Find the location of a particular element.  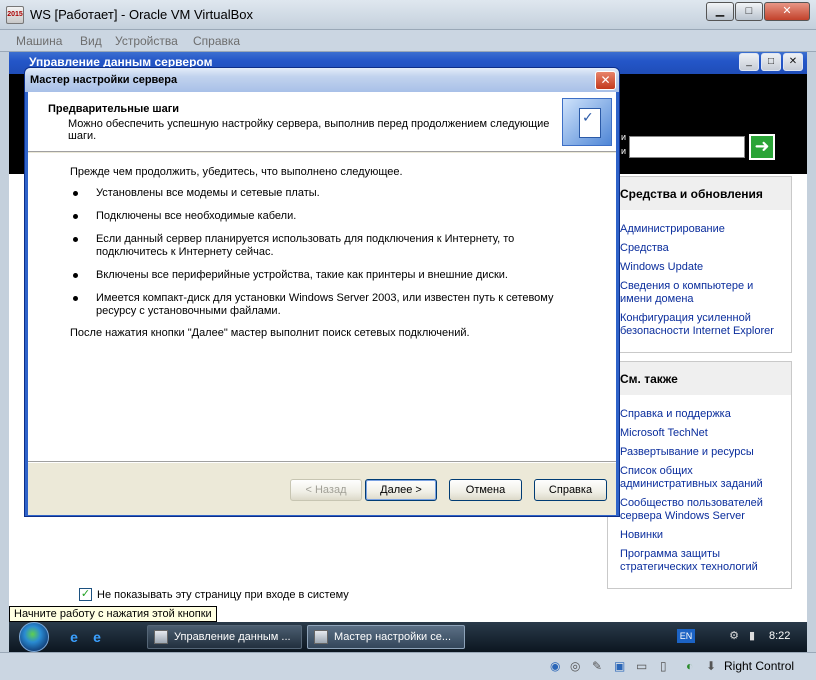

host-statusbar: ◉ ◎ ✎ ▣ ▭ ▯ ◐ ⬇ Right Control is located at coordinates (408, 666).